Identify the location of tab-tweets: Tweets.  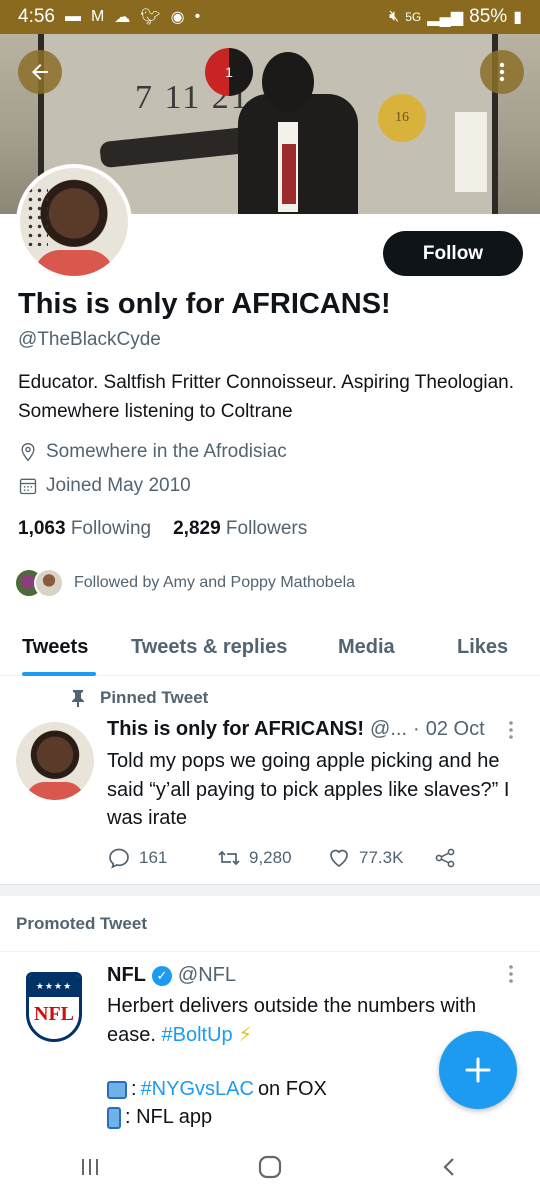
(59, 647).